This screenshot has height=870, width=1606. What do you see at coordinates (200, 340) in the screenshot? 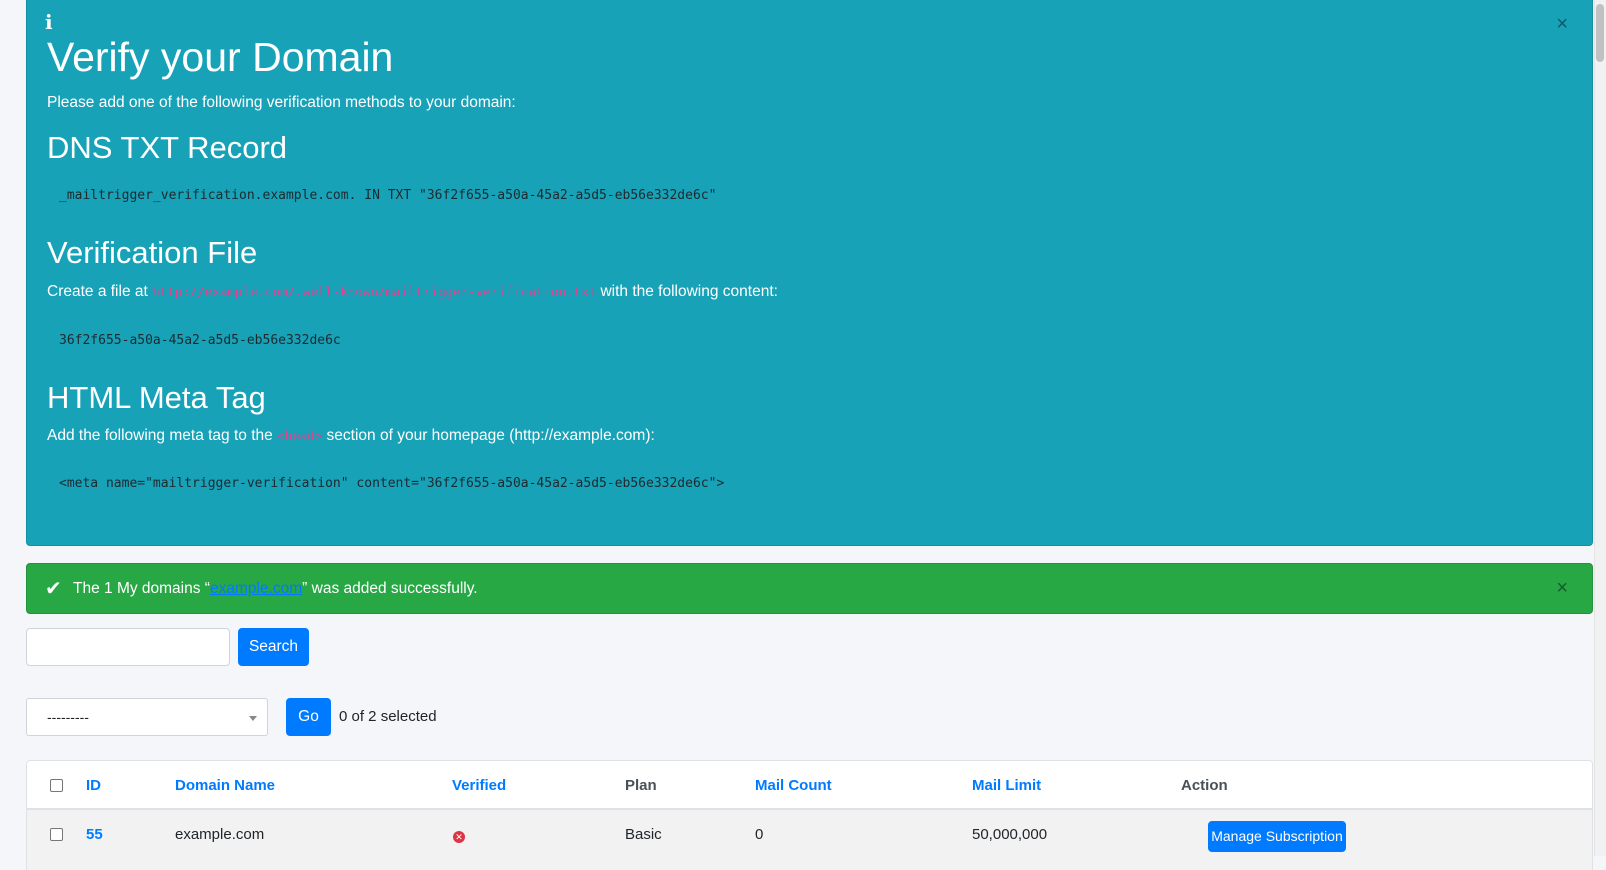
I see `file-content-code: 36f2f655-a50a-45a2-a5d5-eb56e332de6c` at bounding box center [200, 340].